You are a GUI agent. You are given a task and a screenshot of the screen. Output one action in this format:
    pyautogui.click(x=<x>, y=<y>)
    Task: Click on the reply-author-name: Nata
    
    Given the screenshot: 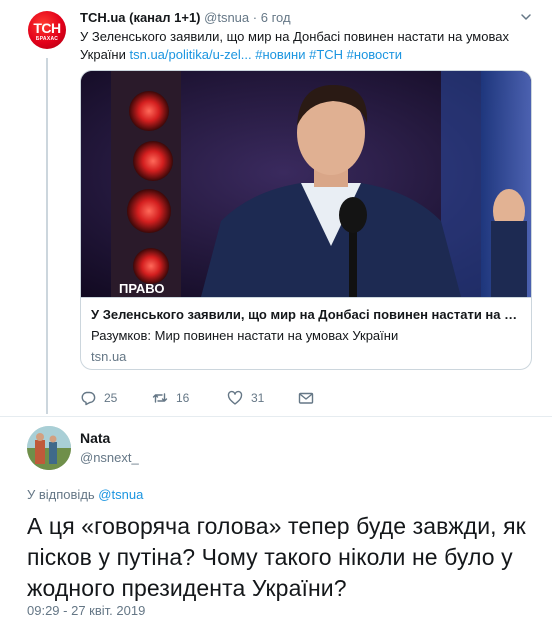 What is the action you would take?
    pyautogui.click(x=95, y=438)
    